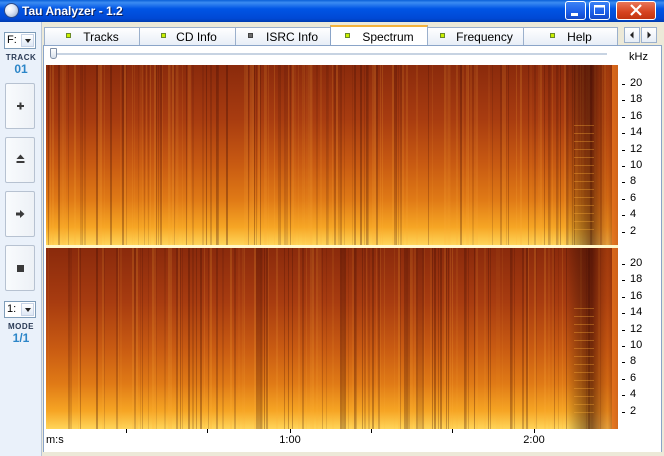 The height and width of the screenshot is (456, 664). I want to click on track-label: TRACK, so click(21, 57).